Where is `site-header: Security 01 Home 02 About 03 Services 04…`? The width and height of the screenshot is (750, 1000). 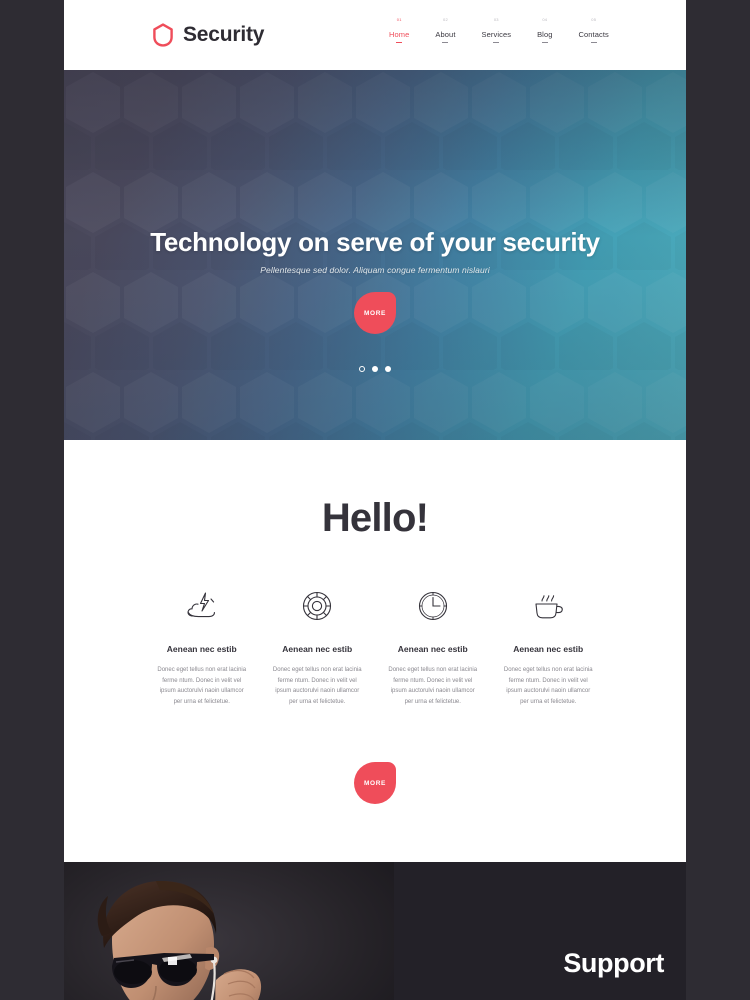 site-header: Security 01 Home 02 About 03 Services 04… is located at coordinates (375, 35).